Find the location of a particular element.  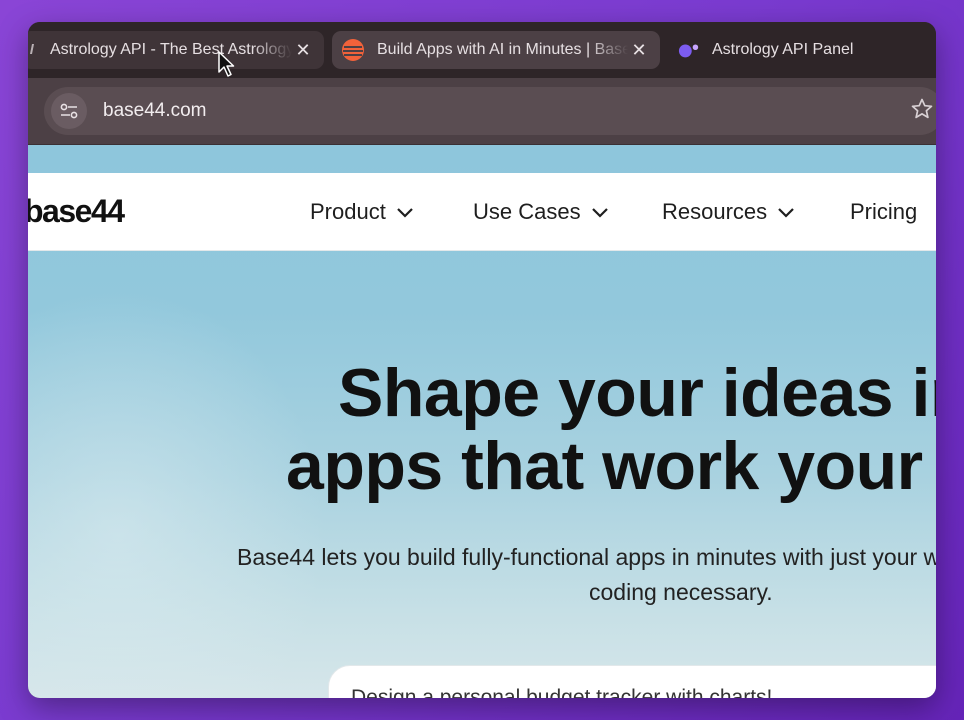

mouse-pointer-icon is located at coordinates (226, 64).